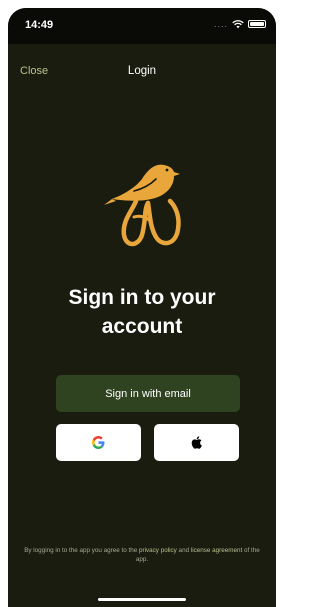 This screenshot has height=607, width=320. I want to click on battery-icon, so click(257, 24).